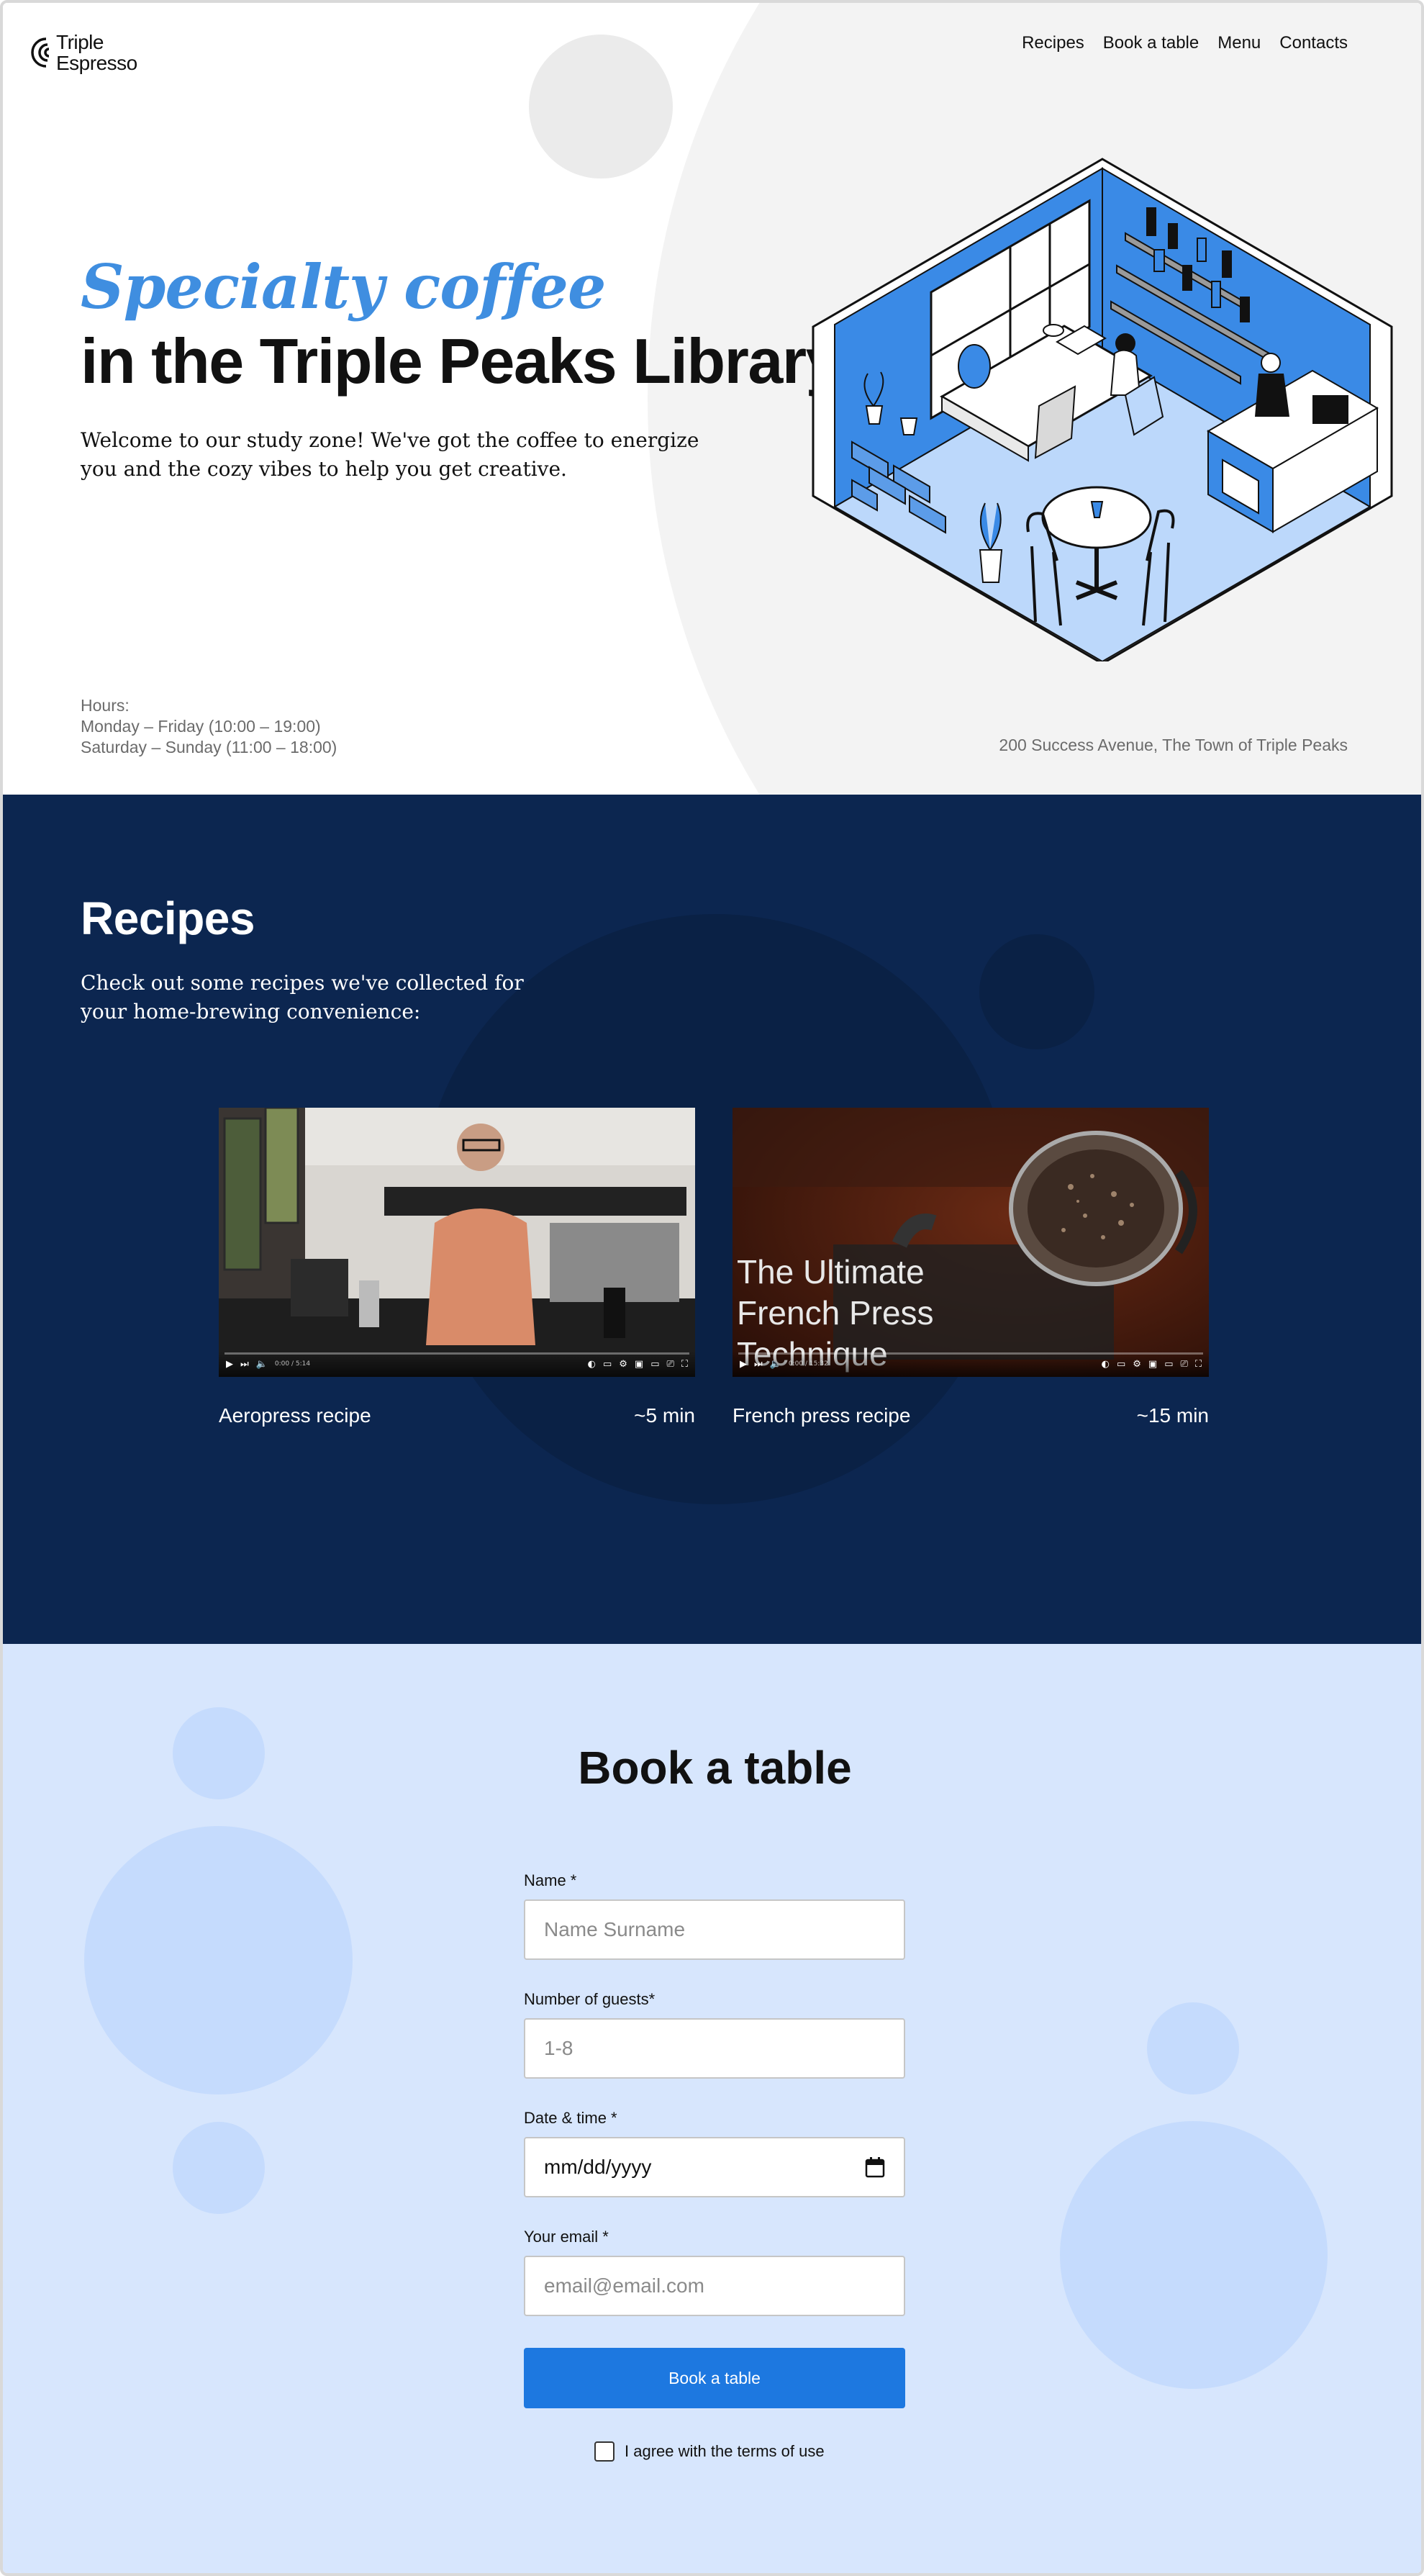  Describe the element at coordinates (209, 747) in the screenshot. I see `hours-weekend: Saturday – Sunday (11:00 – 18:00)` at that location.